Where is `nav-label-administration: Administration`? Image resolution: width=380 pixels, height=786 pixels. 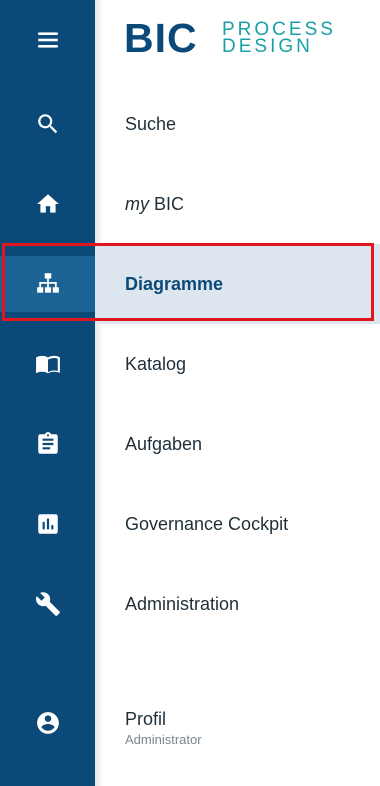 nav-label-administration: Administration is located at coordinates (182, 604).